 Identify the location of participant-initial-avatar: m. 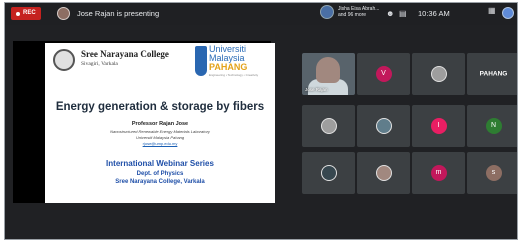
(438, 173).